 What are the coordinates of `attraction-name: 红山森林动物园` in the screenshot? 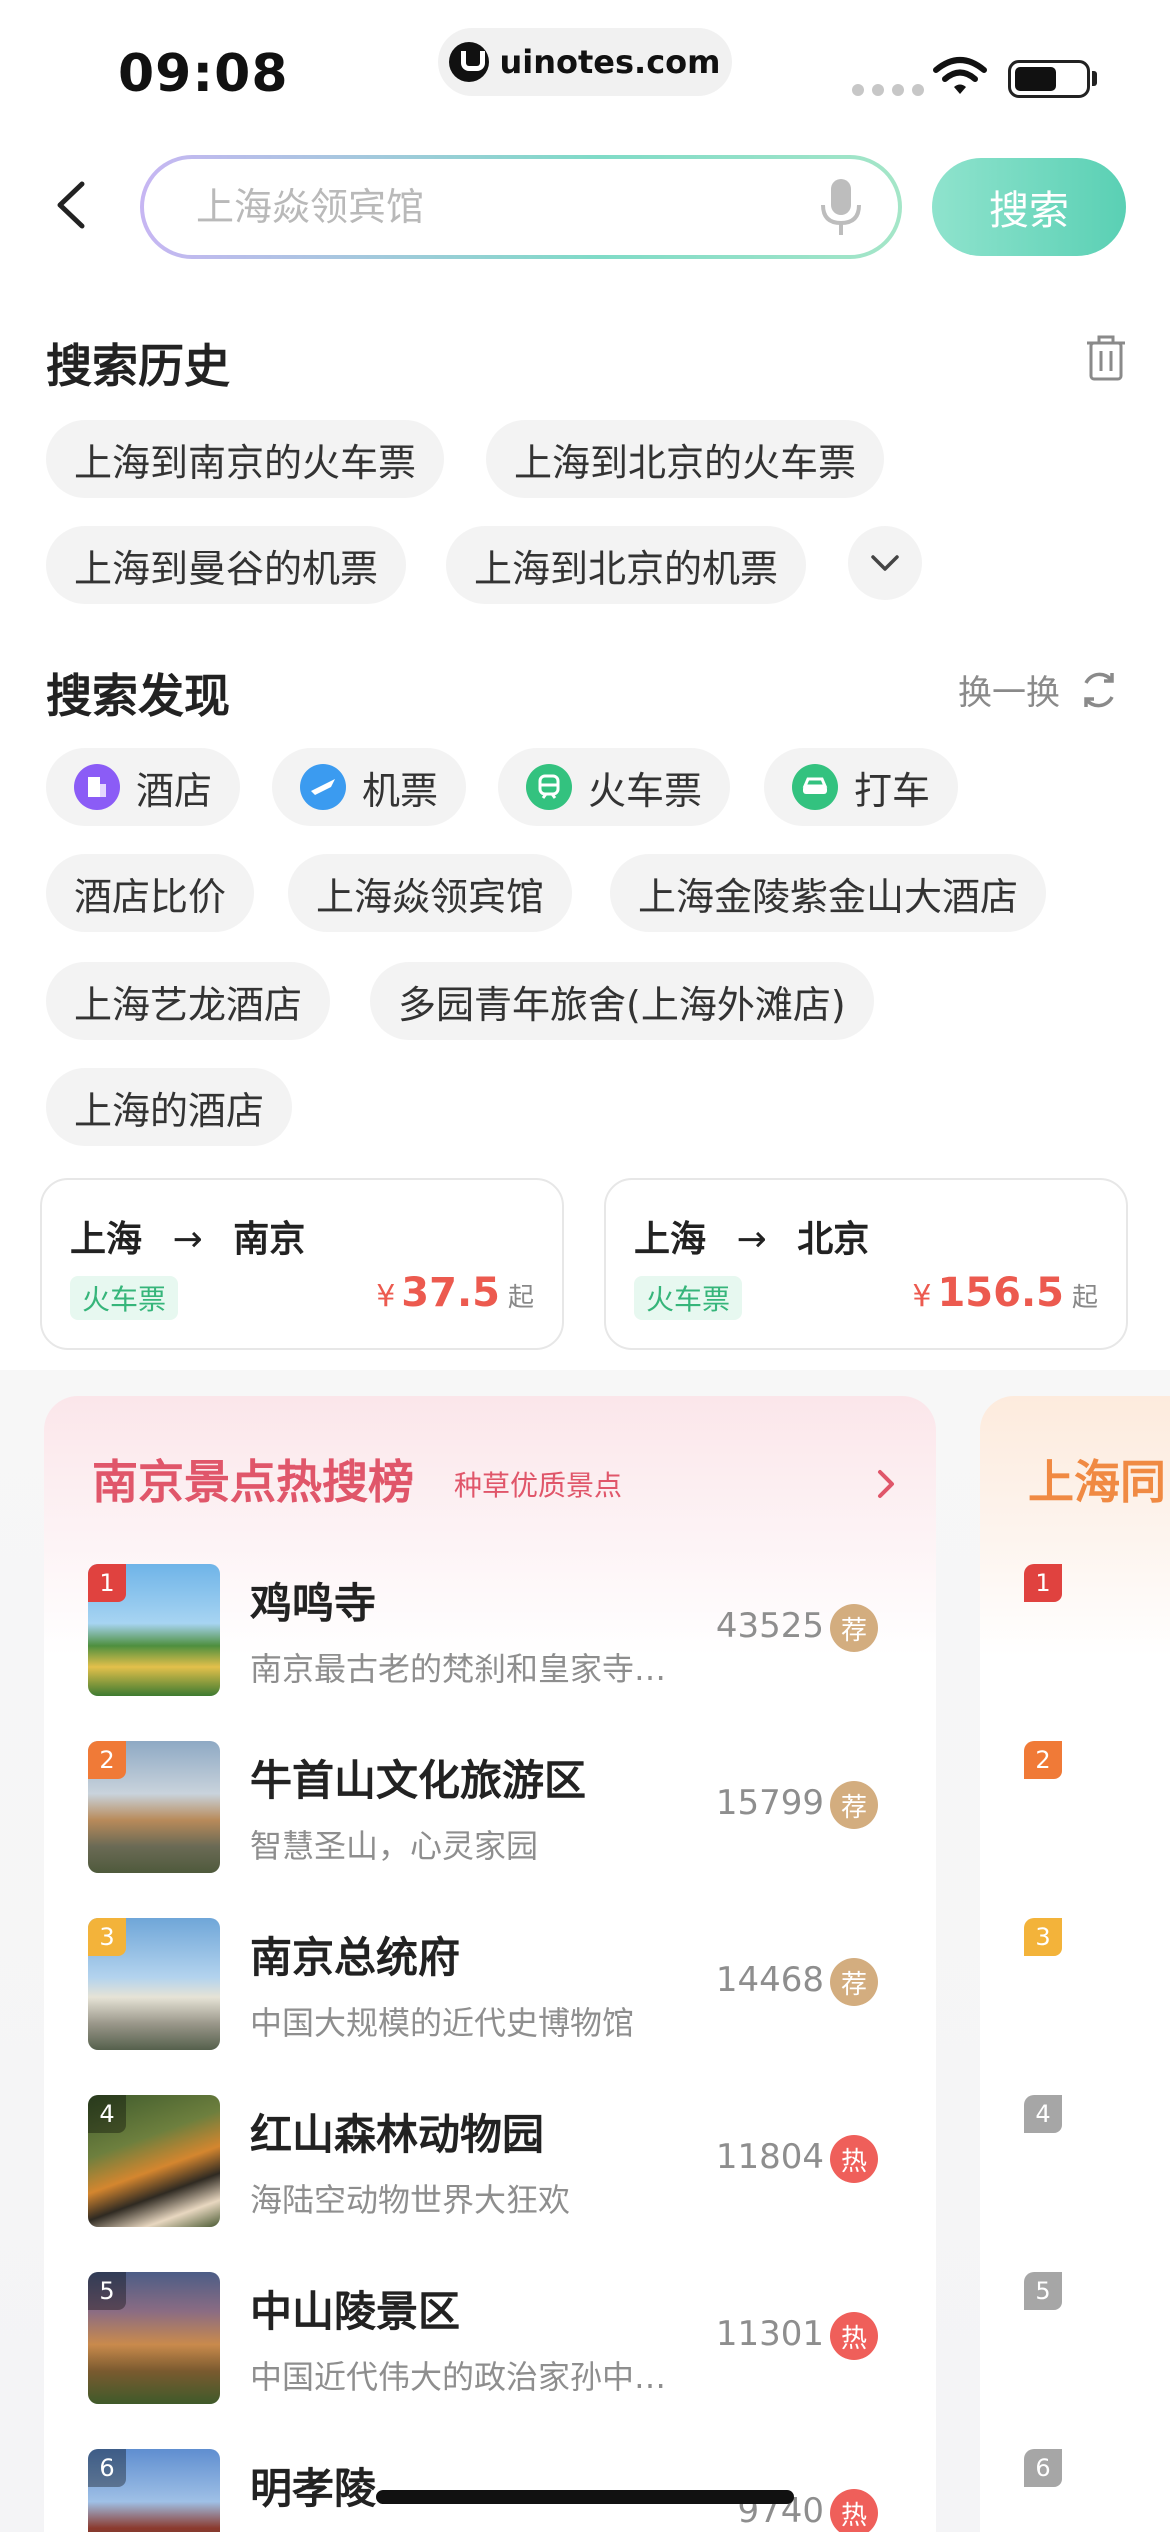 It's located at (397, 2134).